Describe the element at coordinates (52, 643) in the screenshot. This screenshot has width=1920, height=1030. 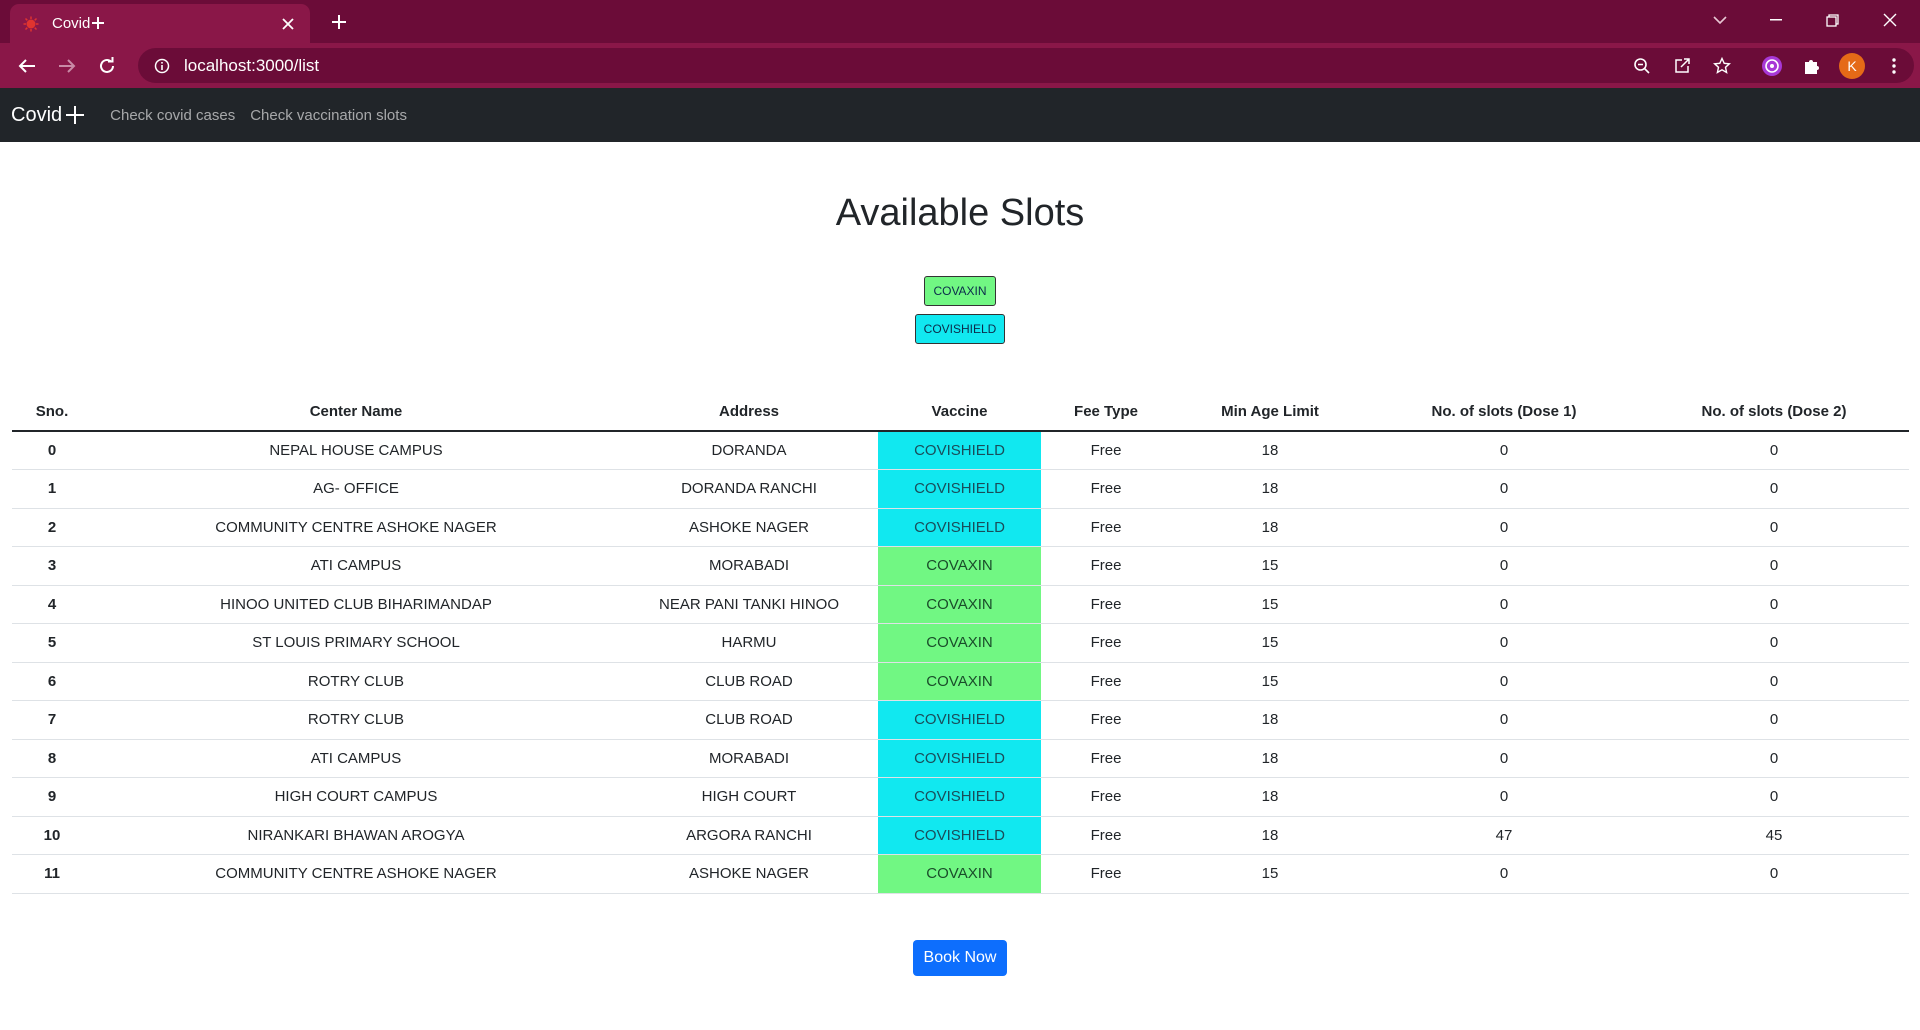
I see `cell-sno: 5` at that location.